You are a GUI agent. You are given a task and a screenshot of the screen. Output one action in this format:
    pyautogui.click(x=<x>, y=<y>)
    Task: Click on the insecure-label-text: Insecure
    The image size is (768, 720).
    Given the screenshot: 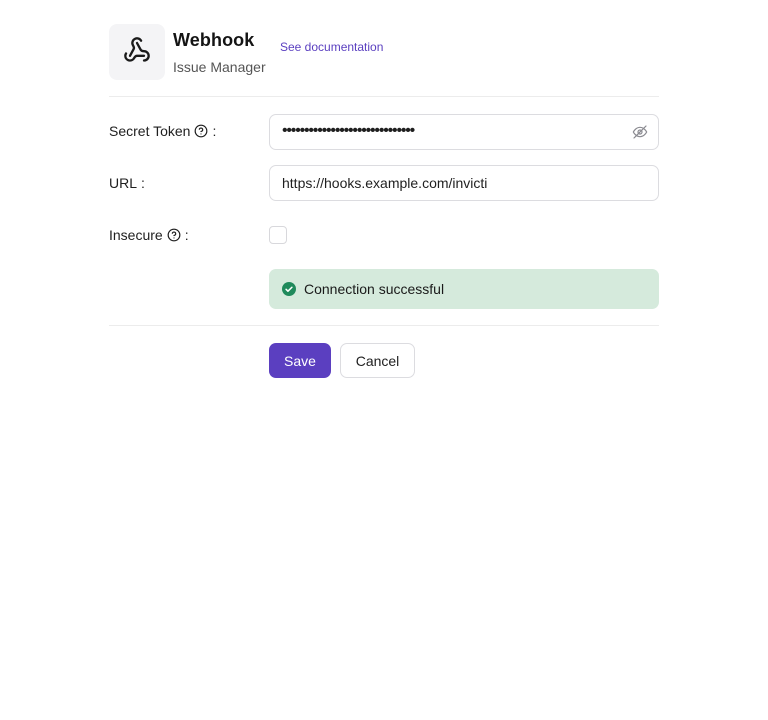 What is the action you would take?
    pyautogui.click(x=136, y=235)
    